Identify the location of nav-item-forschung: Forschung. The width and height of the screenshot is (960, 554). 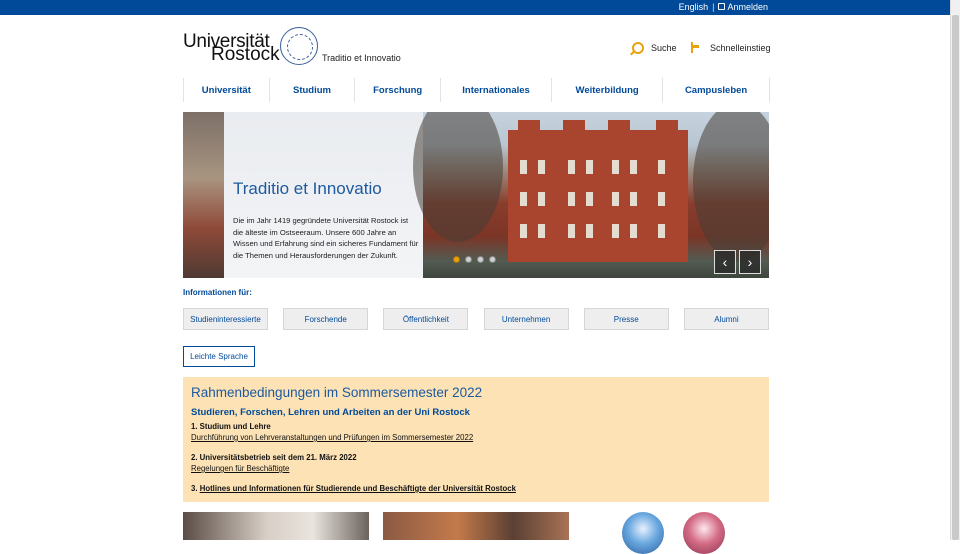
(398, 90).